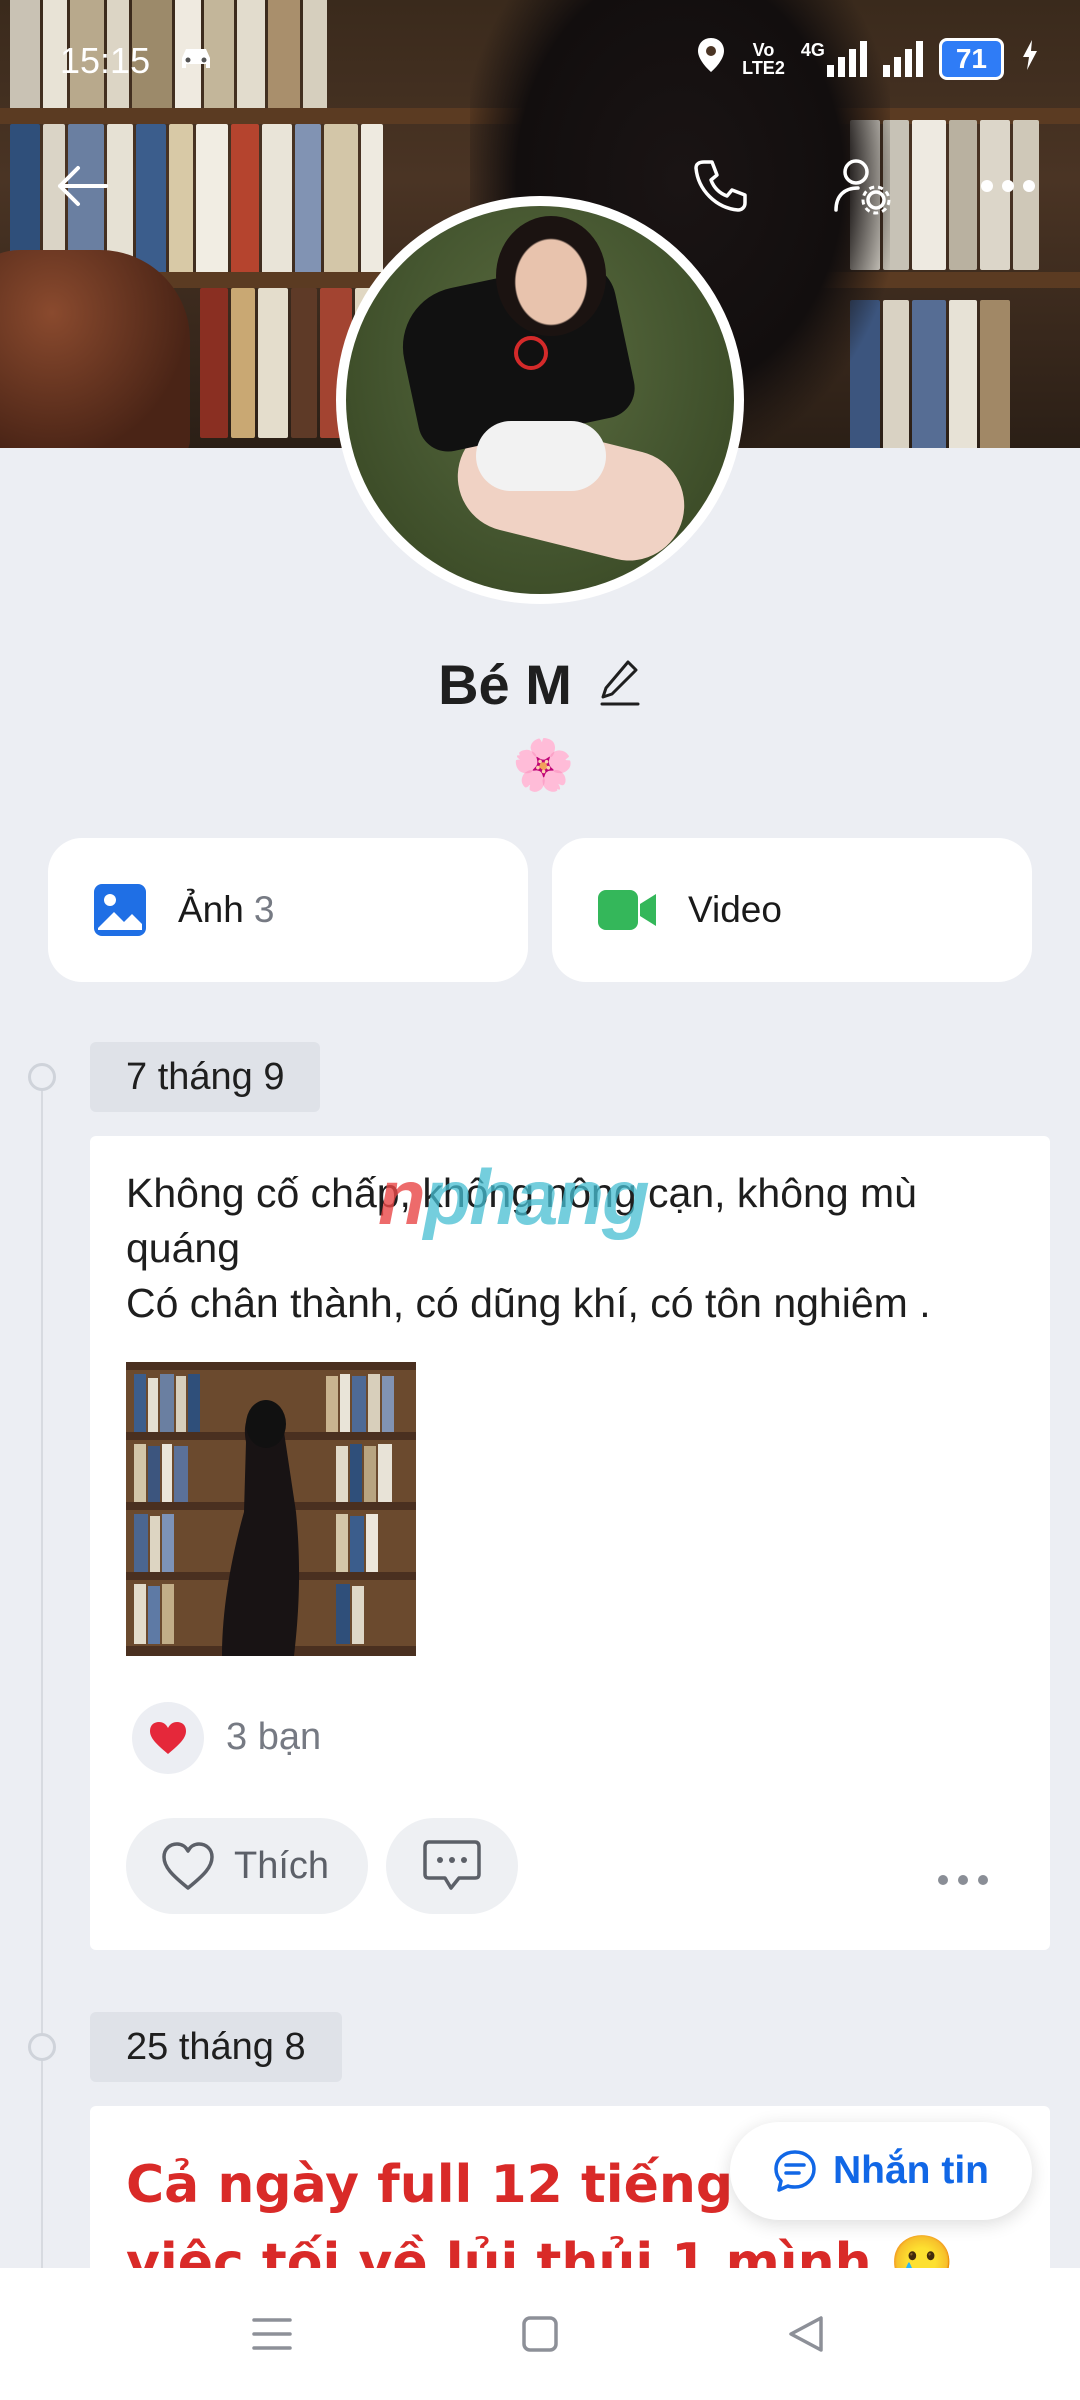  What do you see at coordinates (1030, 58) in the screenshot?
I see `charging-icon` at bounding box center [1030, 58].